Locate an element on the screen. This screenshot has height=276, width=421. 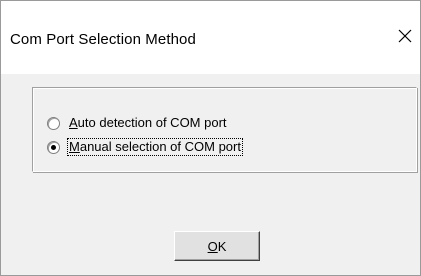
radio-auto-circle is located at coordinates (53, 123).